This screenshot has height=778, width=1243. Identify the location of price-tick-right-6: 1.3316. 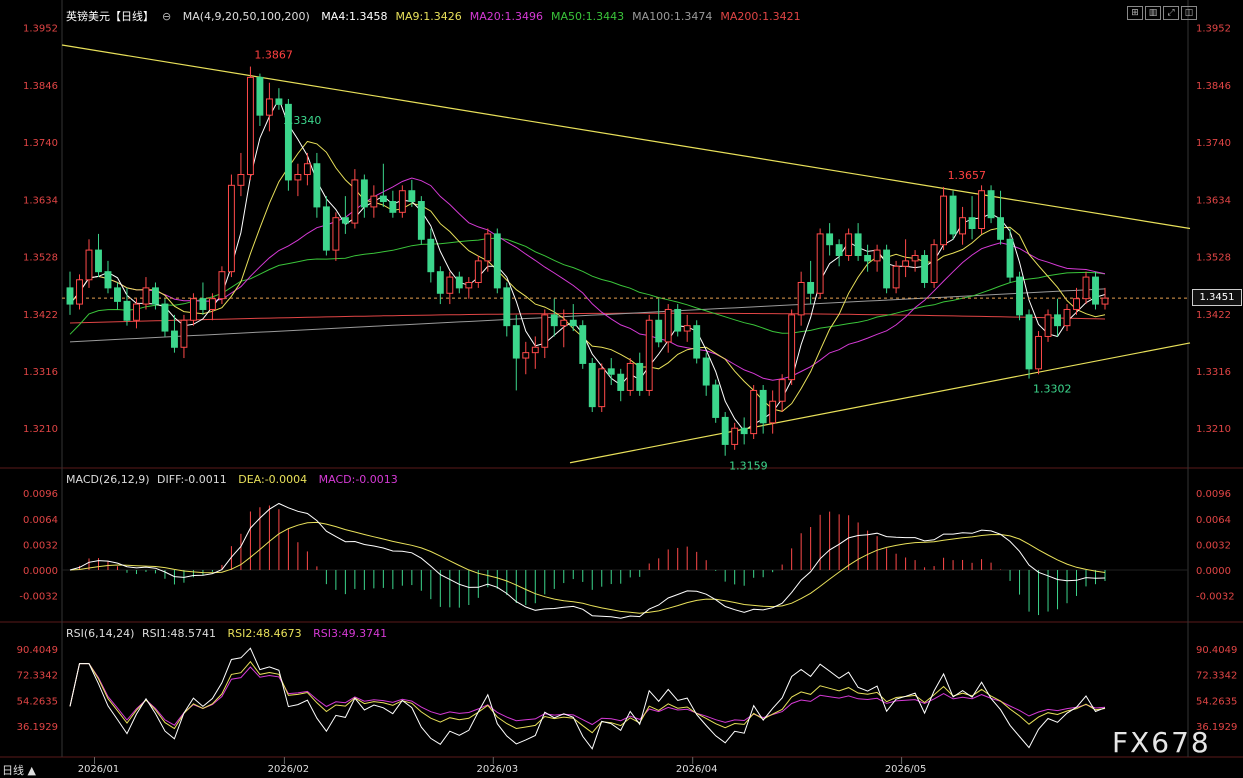
(1213, 372).